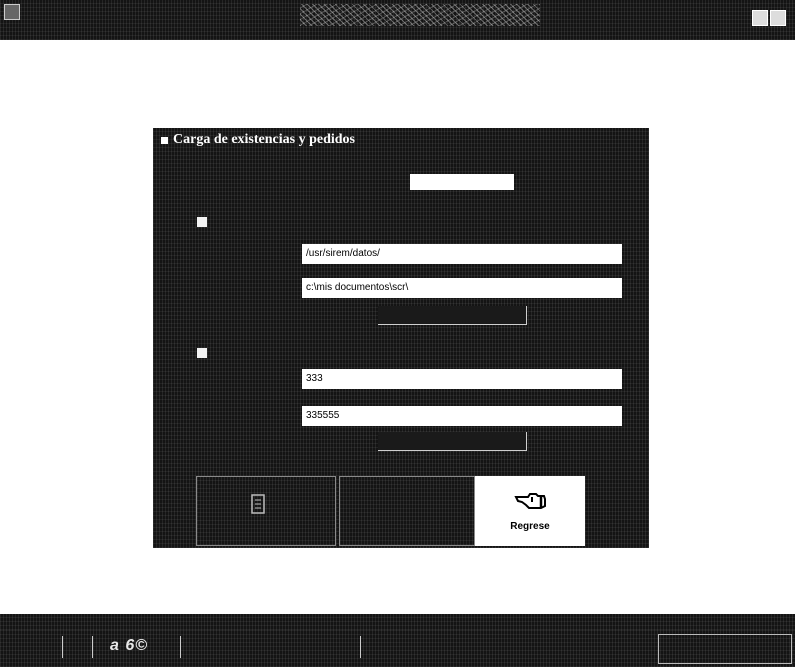 Image resolution: width=795 pixels, height=667 pixels. What do you see at coordinates (357, 287) in the screenshot?
I see `local-path-value: c:\mis documentos\scr\` at bounding box center [357, 287].